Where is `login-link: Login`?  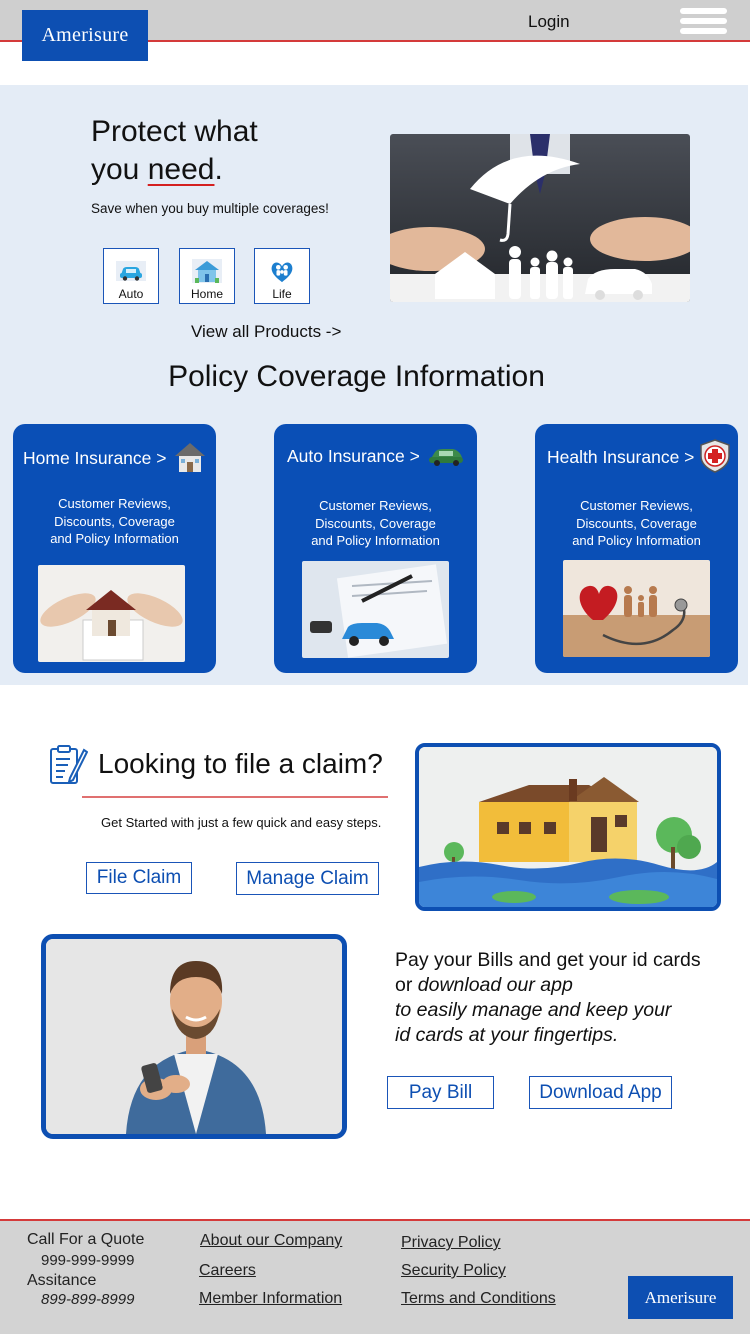 login-link: Login is located at coordinates (549, 22).